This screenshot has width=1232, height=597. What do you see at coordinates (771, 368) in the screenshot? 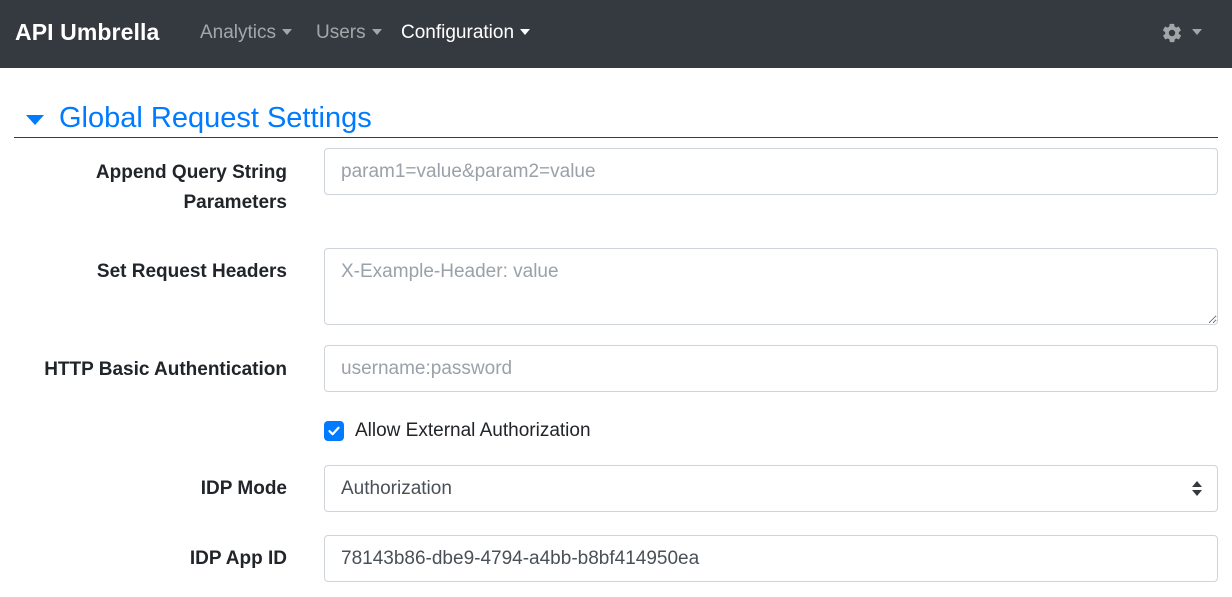
I see `basic-auth-input` at bounding box center [771, 368].